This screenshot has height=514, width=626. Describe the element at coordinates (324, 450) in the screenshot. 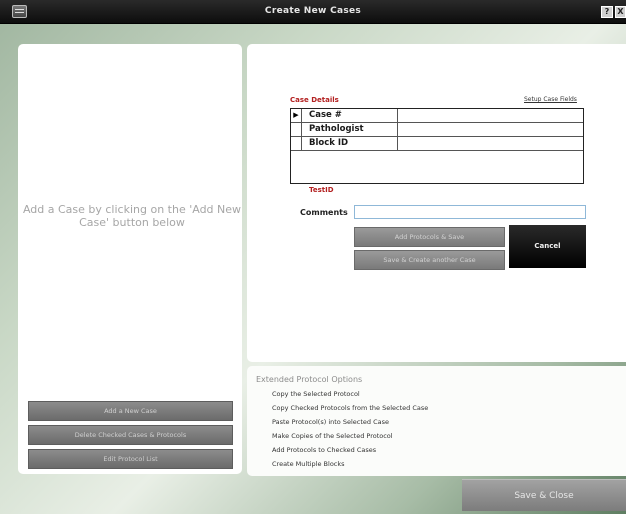

I see `add-protocols-to-checked-link: Add Protocols to Checked Cases` at that location.